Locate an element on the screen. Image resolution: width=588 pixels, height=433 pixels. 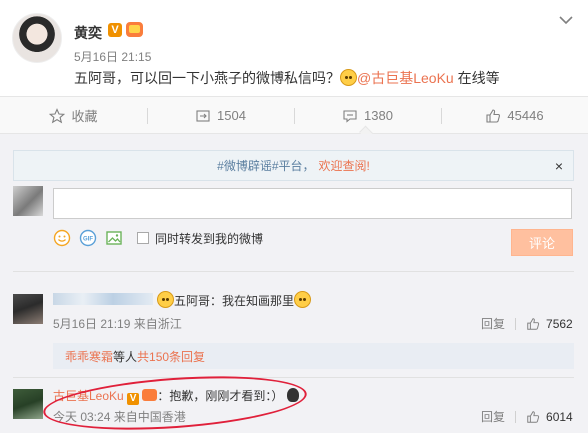
comment-input is located at coordinates (312, 203).